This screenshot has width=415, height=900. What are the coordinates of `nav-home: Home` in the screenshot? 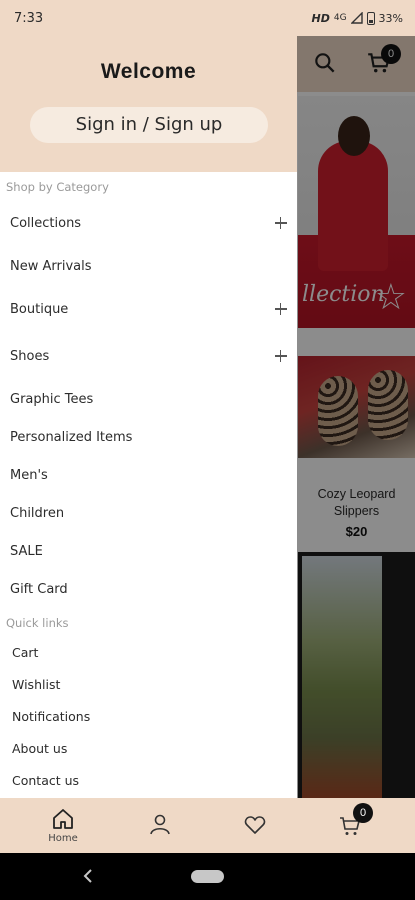 It's located at (63, 825).